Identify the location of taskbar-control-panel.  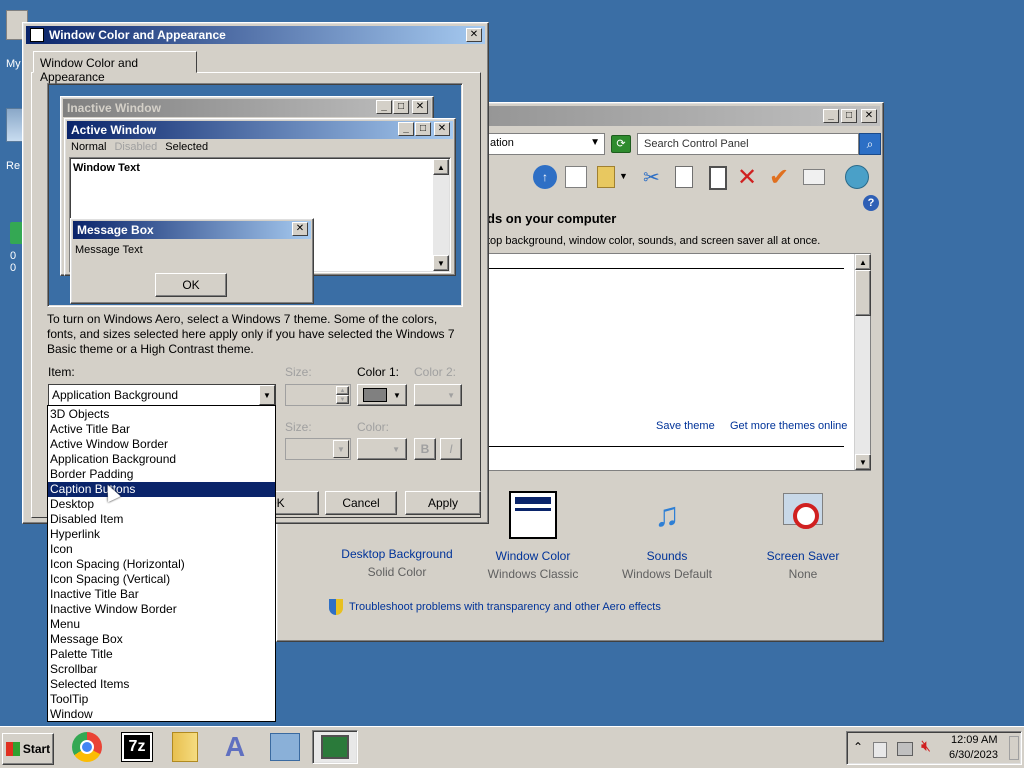
(285, 747).